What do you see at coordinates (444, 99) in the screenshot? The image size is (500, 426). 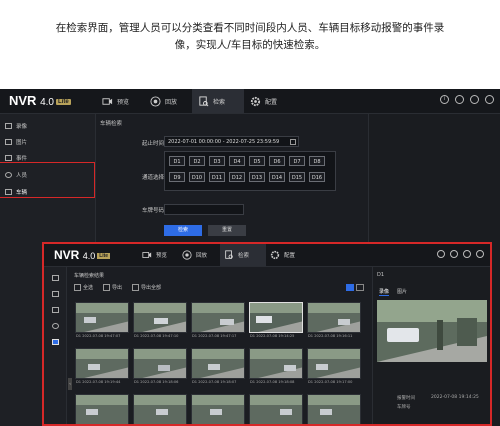 I see `info-icon: i` at bounding box center [444, 99].